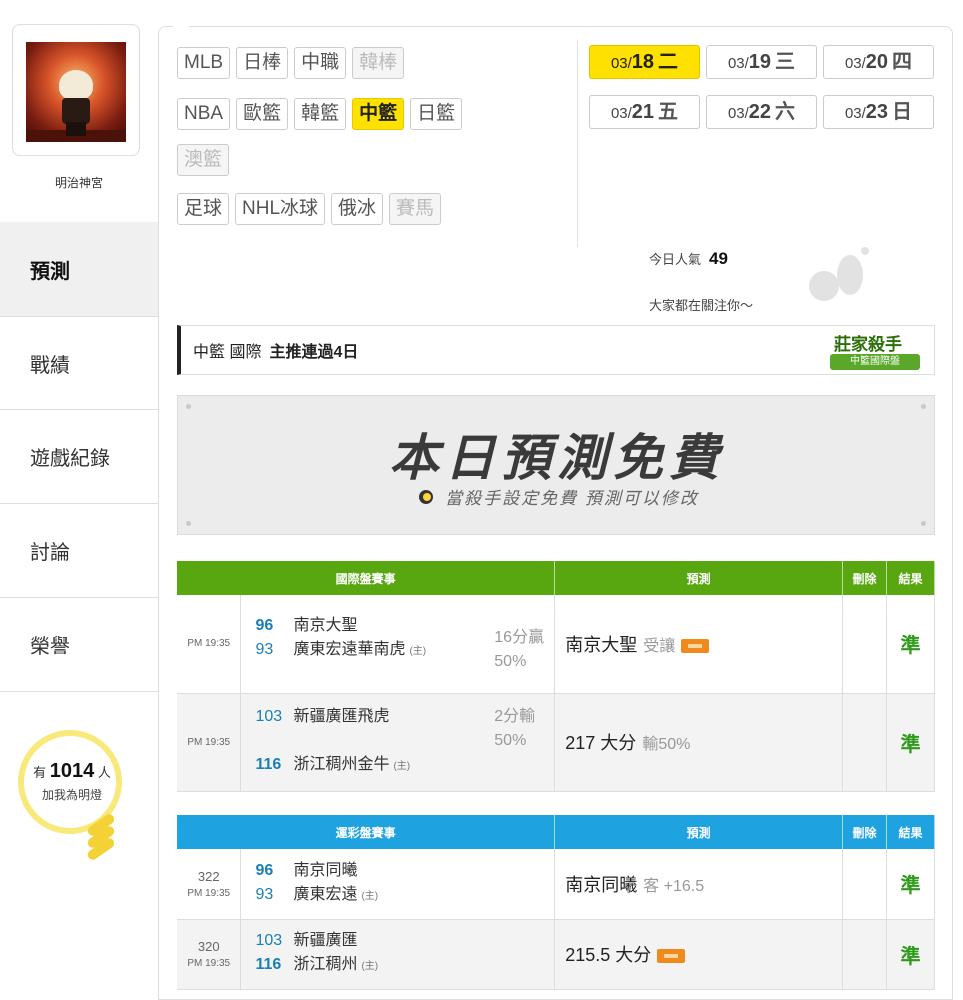 Image resolution: width=963 pixels, height=1000 pixels. What do you see at coordinates (878, 62) in the screenshot?
I see `date-tab-0320: 03/20 四` at bounding box center [878, 62].